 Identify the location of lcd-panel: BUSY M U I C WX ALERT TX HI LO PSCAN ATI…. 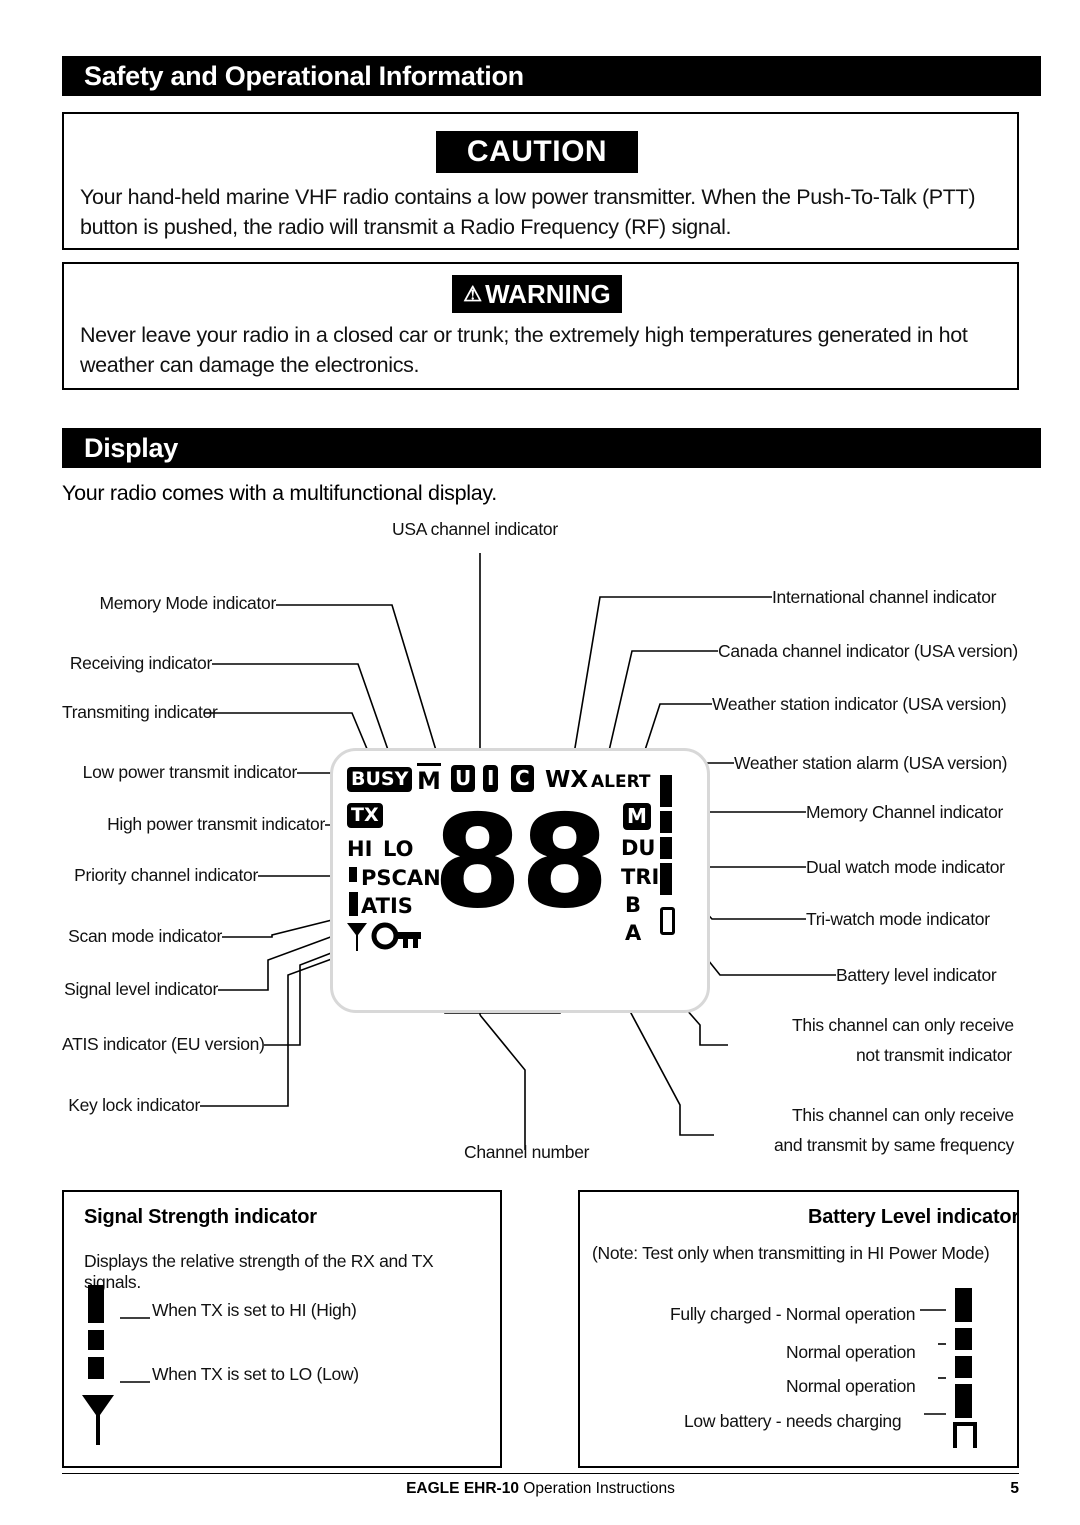
(520, 880).